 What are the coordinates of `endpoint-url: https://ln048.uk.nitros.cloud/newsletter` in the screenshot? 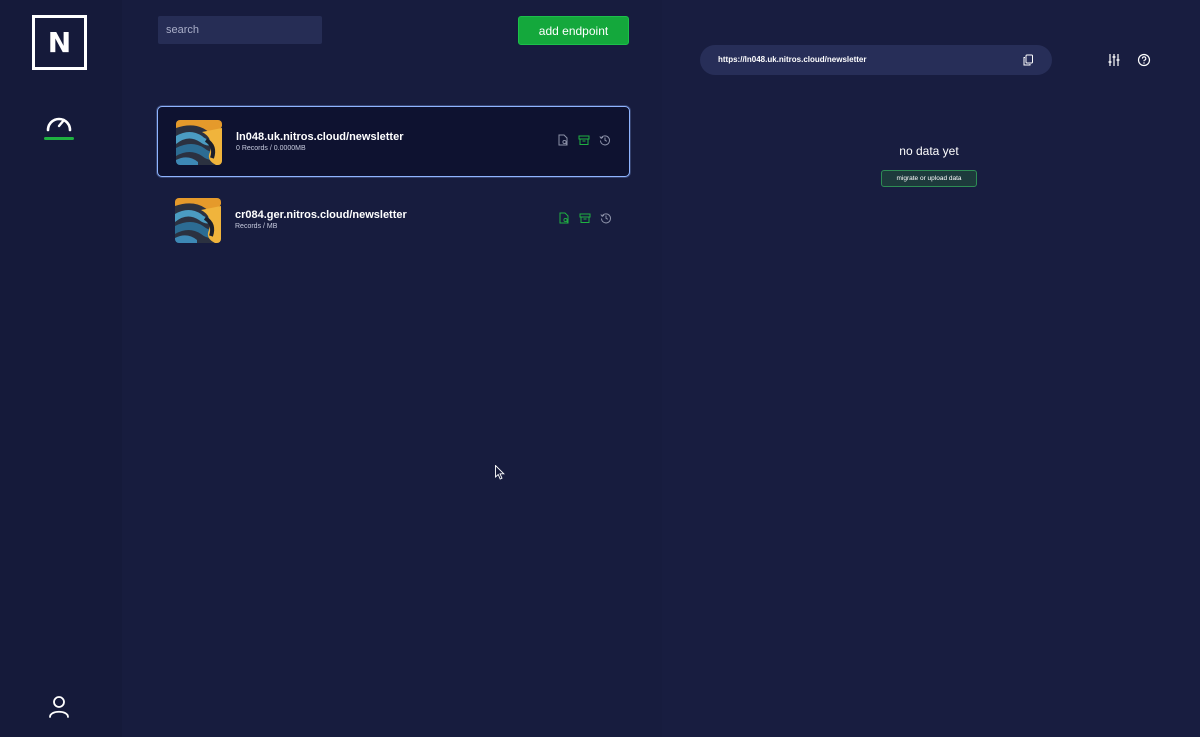 It's located at (792, 59).